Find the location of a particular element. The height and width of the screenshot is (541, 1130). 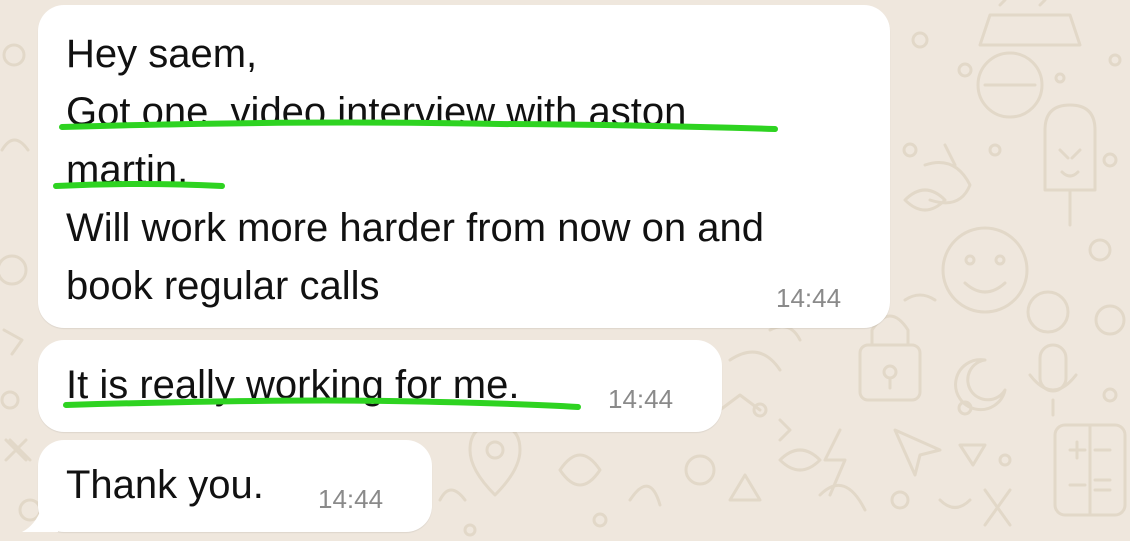

cake-icon is located at coordinates (1030, 23).